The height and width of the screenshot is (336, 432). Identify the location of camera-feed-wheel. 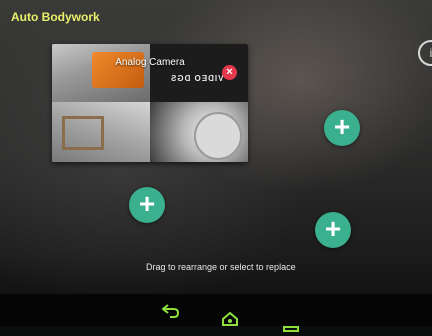
(199, 132).